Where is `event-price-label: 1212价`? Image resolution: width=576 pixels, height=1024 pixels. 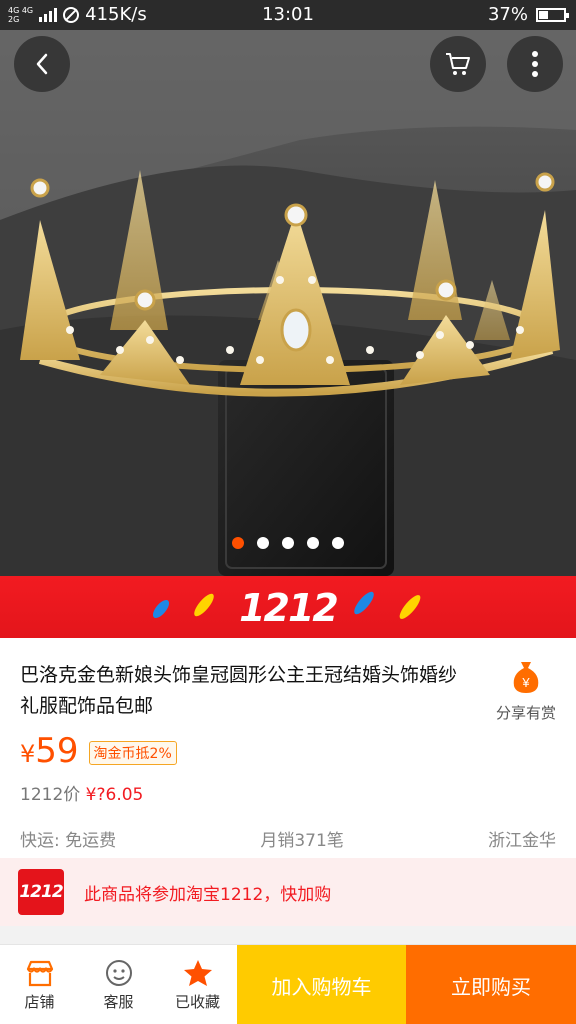
event-price-label: 1212价 is located at coordinates (50, 795).